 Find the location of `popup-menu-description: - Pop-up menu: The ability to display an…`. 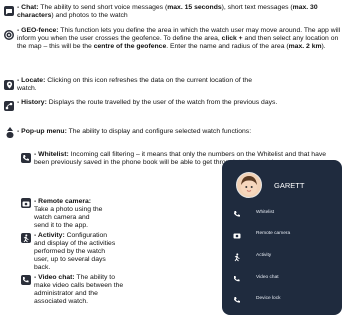

popup-menu-description: - Pop-up menu: The ability to display an… is located at coordinates (134, 131).